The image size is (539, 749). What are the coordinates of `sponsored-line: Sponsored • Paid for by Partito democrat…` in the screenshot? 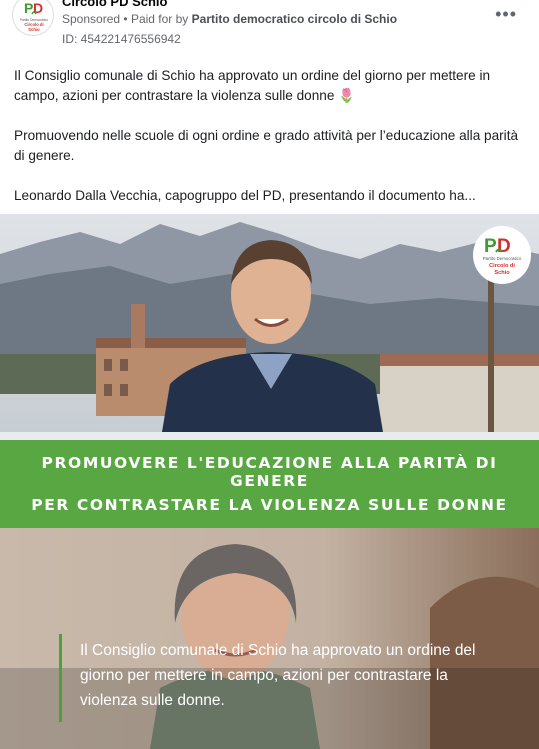 It's located at (229, 19).